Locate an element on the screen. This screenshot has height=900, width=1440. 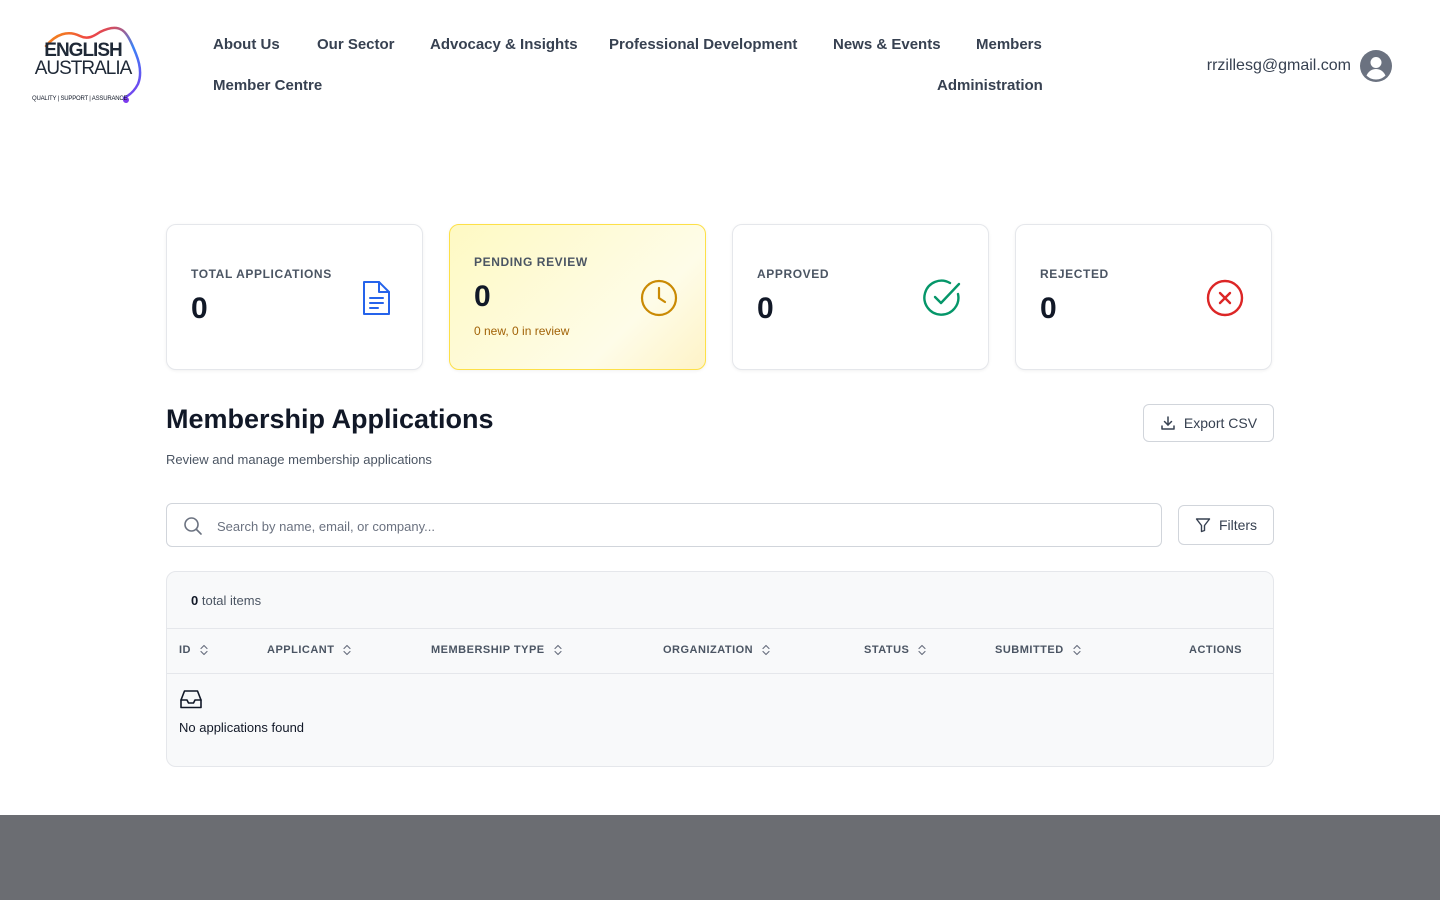
download-icon is located at coordinates (1168, 423).